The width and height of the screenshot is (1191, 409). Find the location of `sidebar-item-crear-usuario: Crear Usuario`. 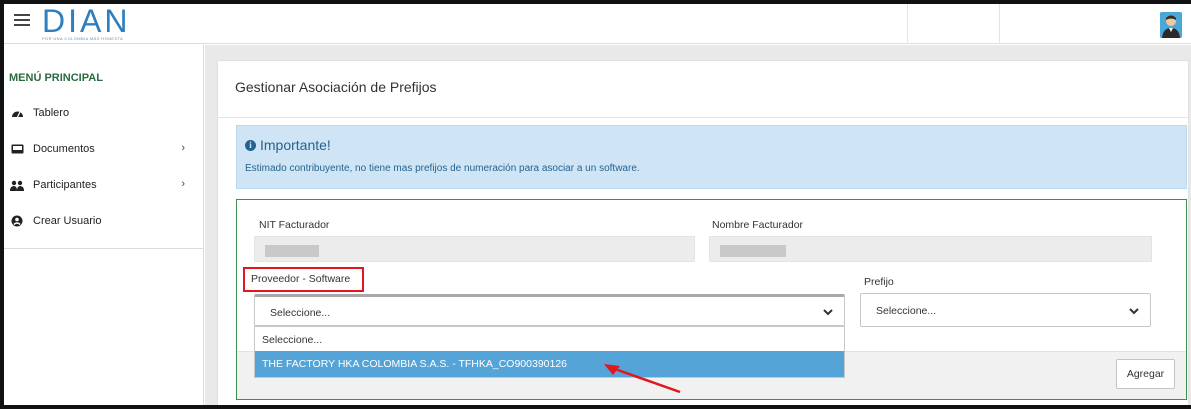

sidebar-item-crear-usuario: Crear Usuario is located at coordinates (104, 221).